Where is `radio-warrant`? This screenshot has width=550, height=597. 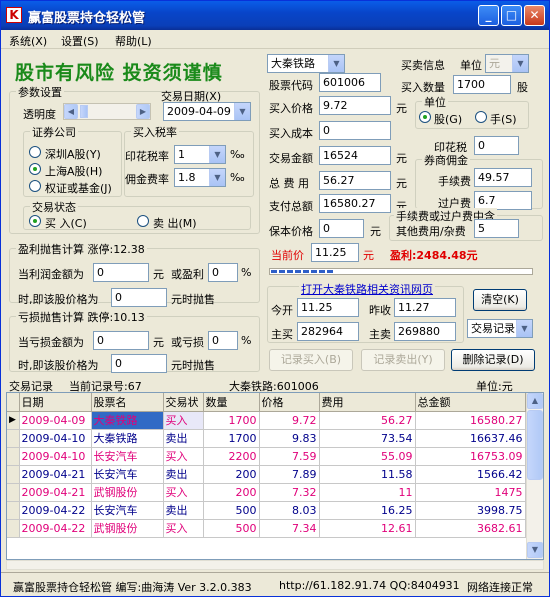
radio-warrant is located at coordinates (35, 186).